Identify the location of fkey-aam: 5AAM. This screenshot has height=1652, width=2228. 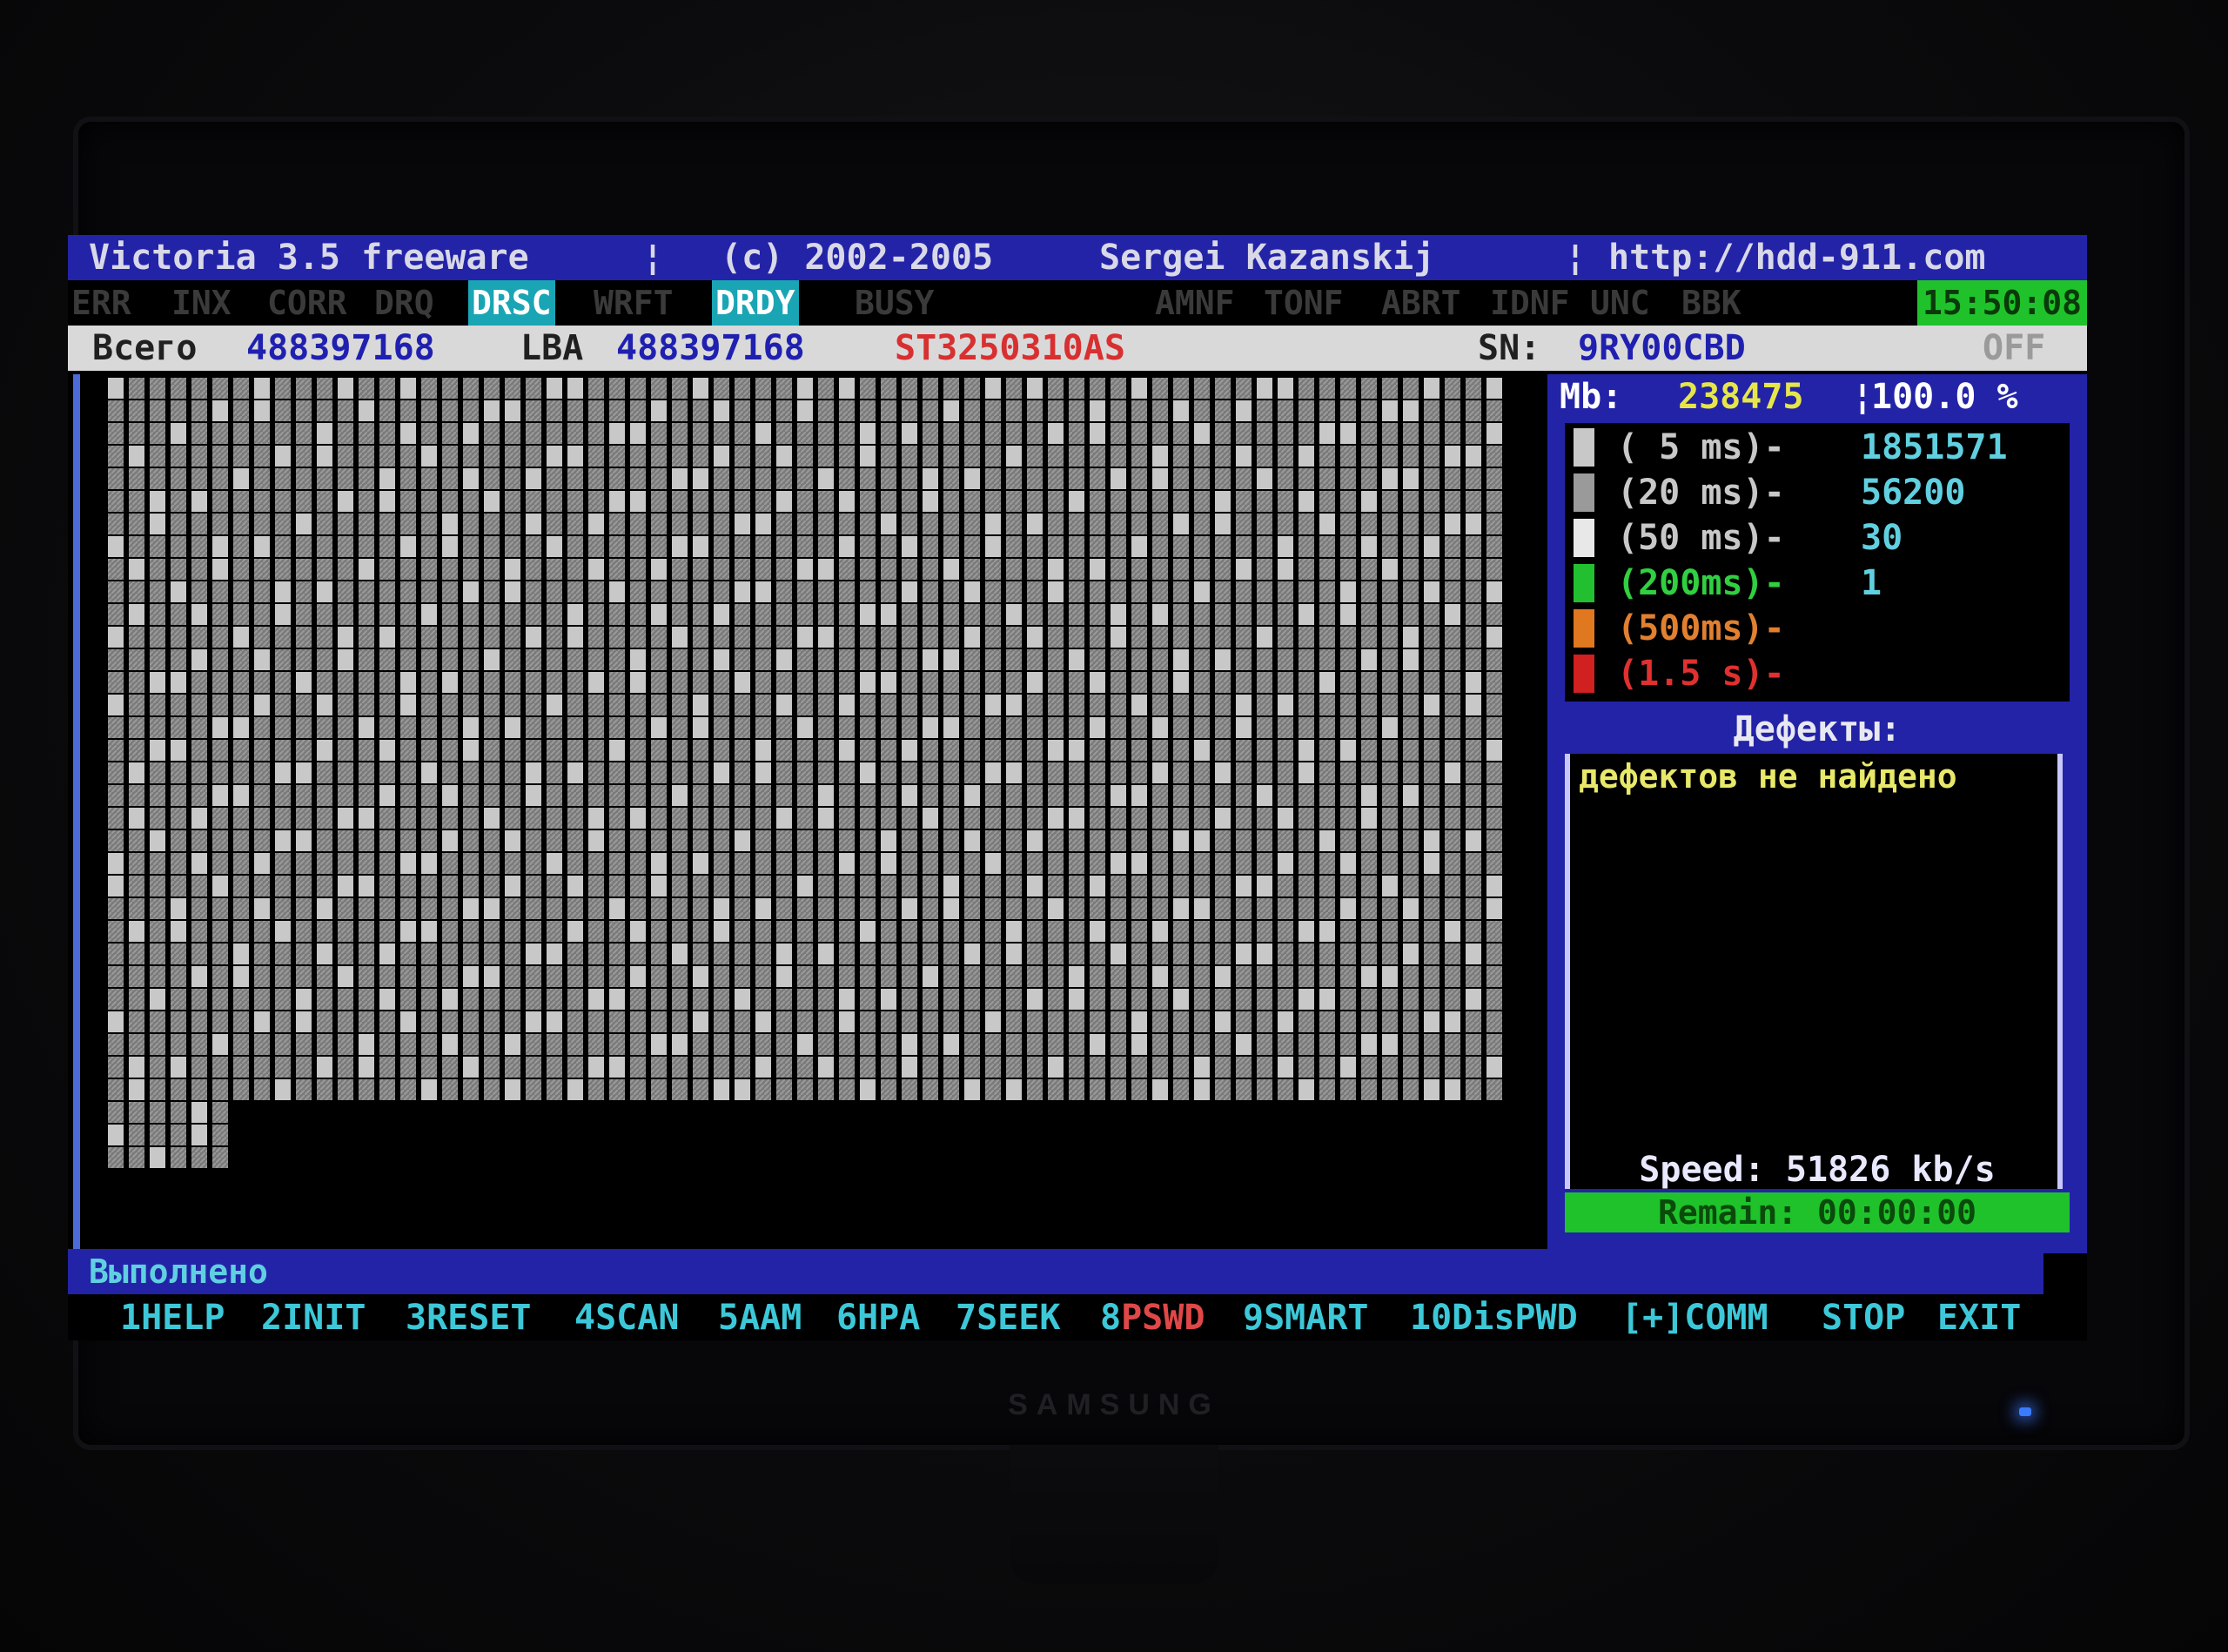
(760, 1318).